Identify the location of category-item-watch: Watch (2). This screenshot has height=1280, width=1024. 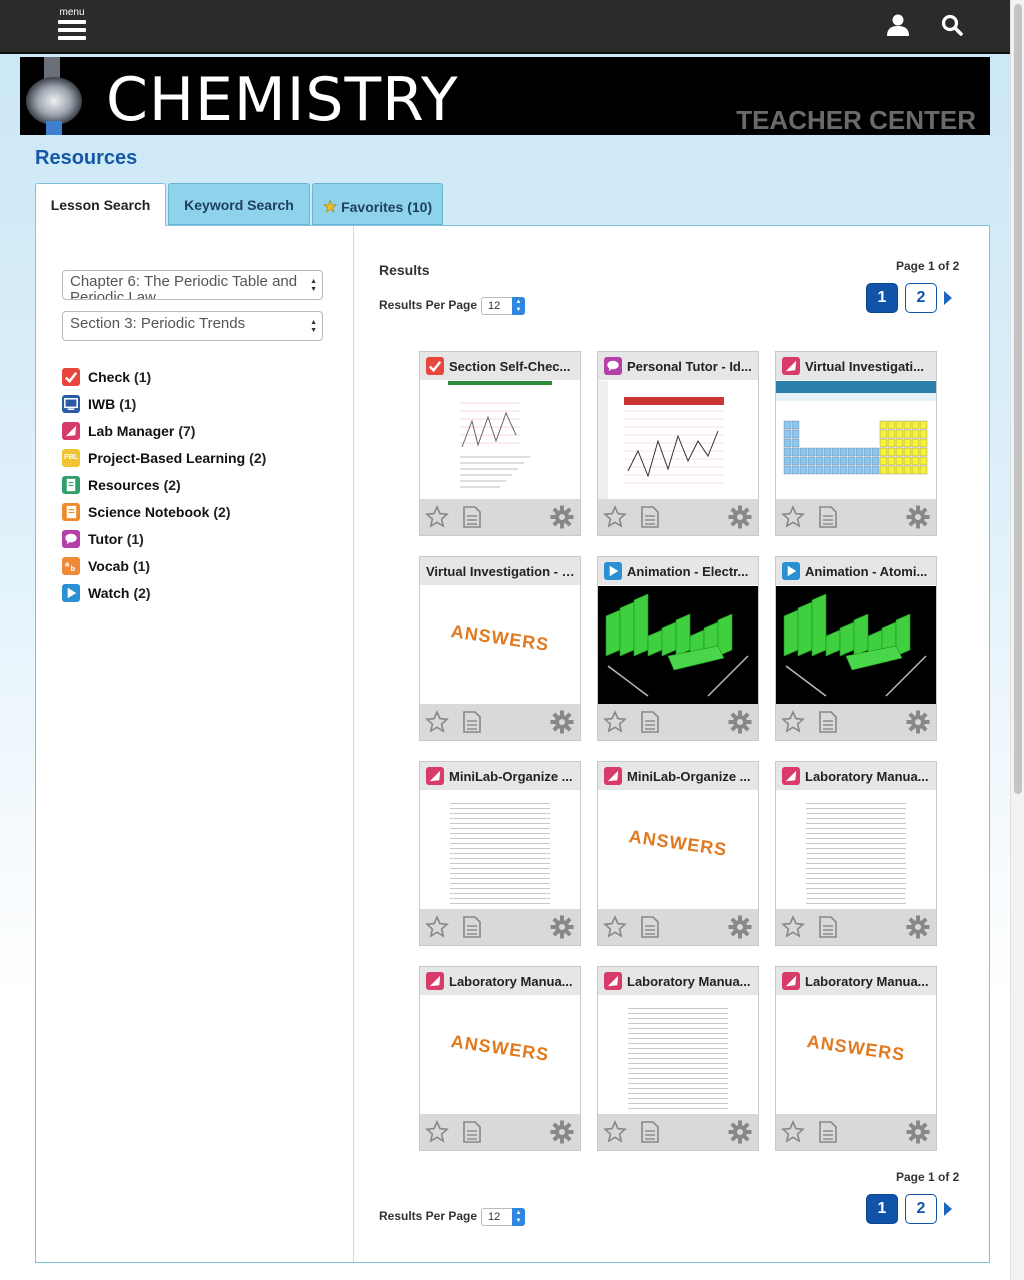
(164, 592).